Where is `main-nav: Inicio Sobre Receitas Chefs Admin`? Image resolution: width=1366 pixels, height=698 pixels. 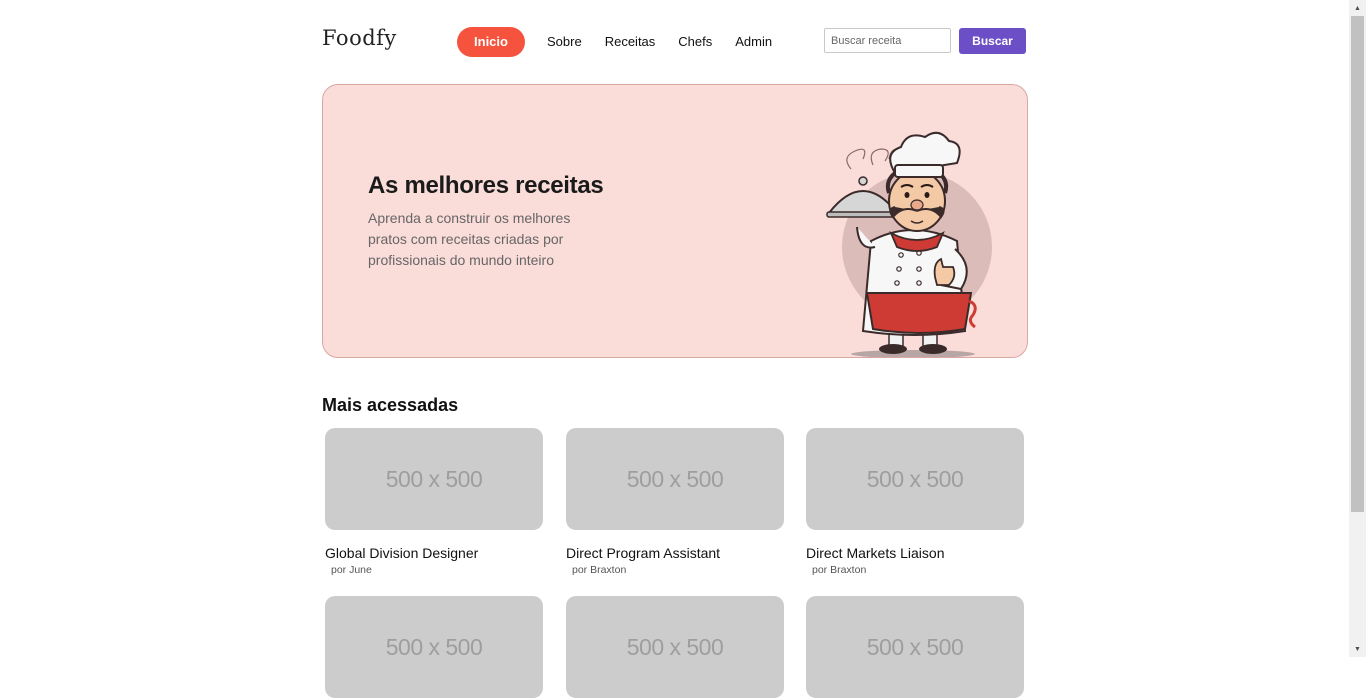 main-nav: Inicio Sobre Receitas Chefs Admin is located at coordinates (620, 42).